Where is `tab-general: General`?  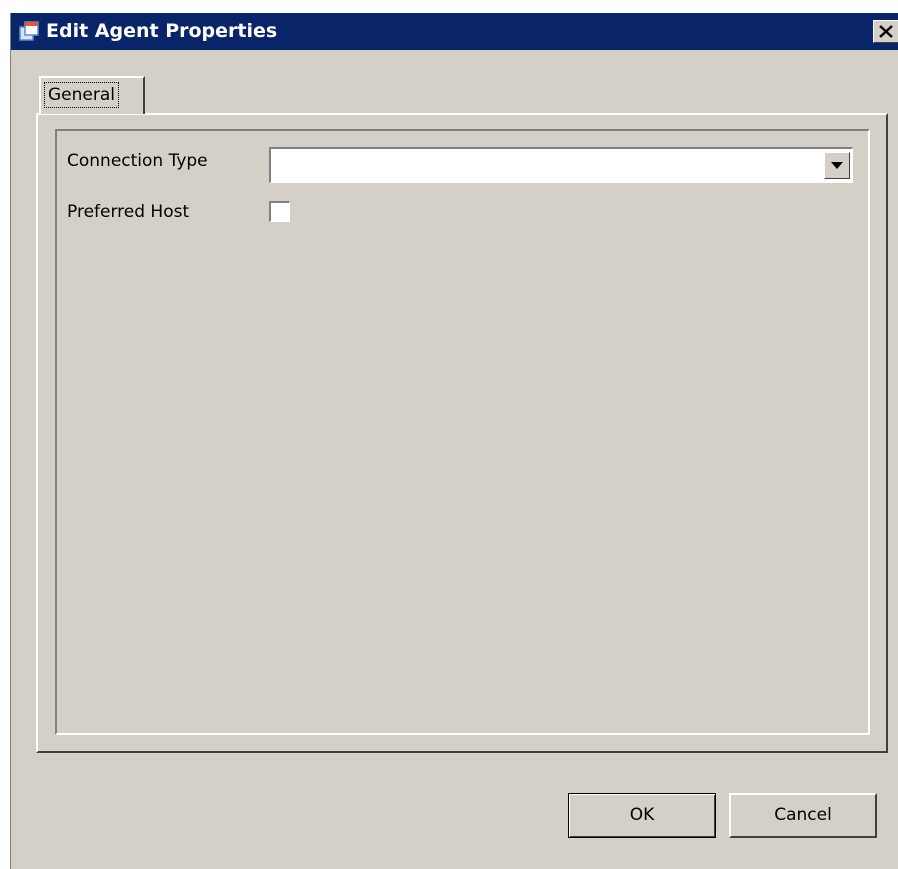
tab-general: General is located at coordinates (92, 95).